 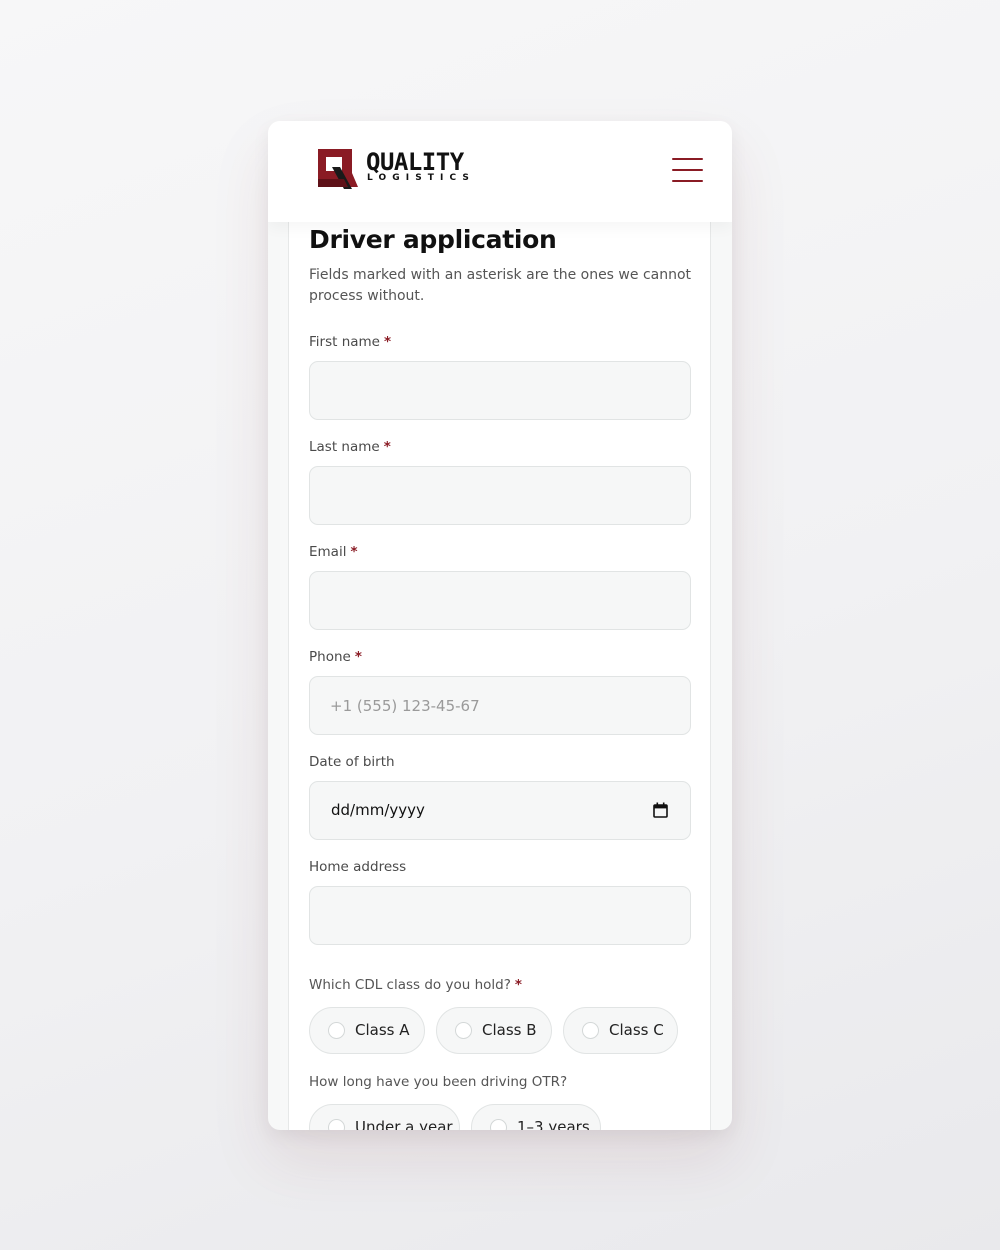 I want to click on home-address-input, so click(x=500, y=915).